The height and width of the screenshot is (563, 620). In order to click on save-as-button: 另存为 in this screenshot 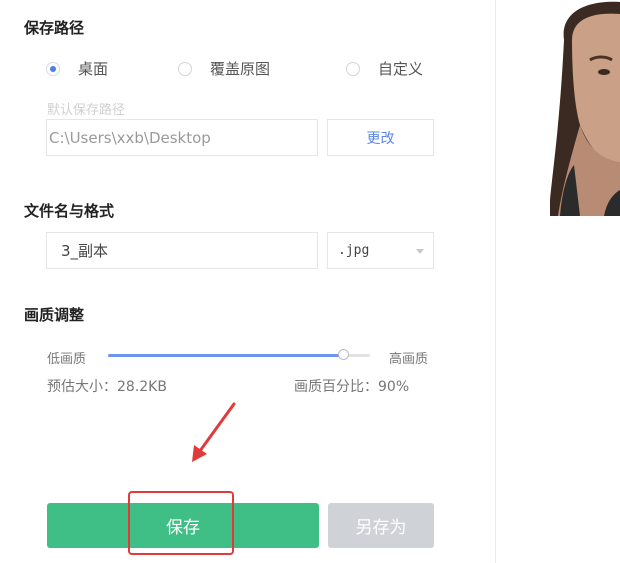, I will do `click(381, 525)`.